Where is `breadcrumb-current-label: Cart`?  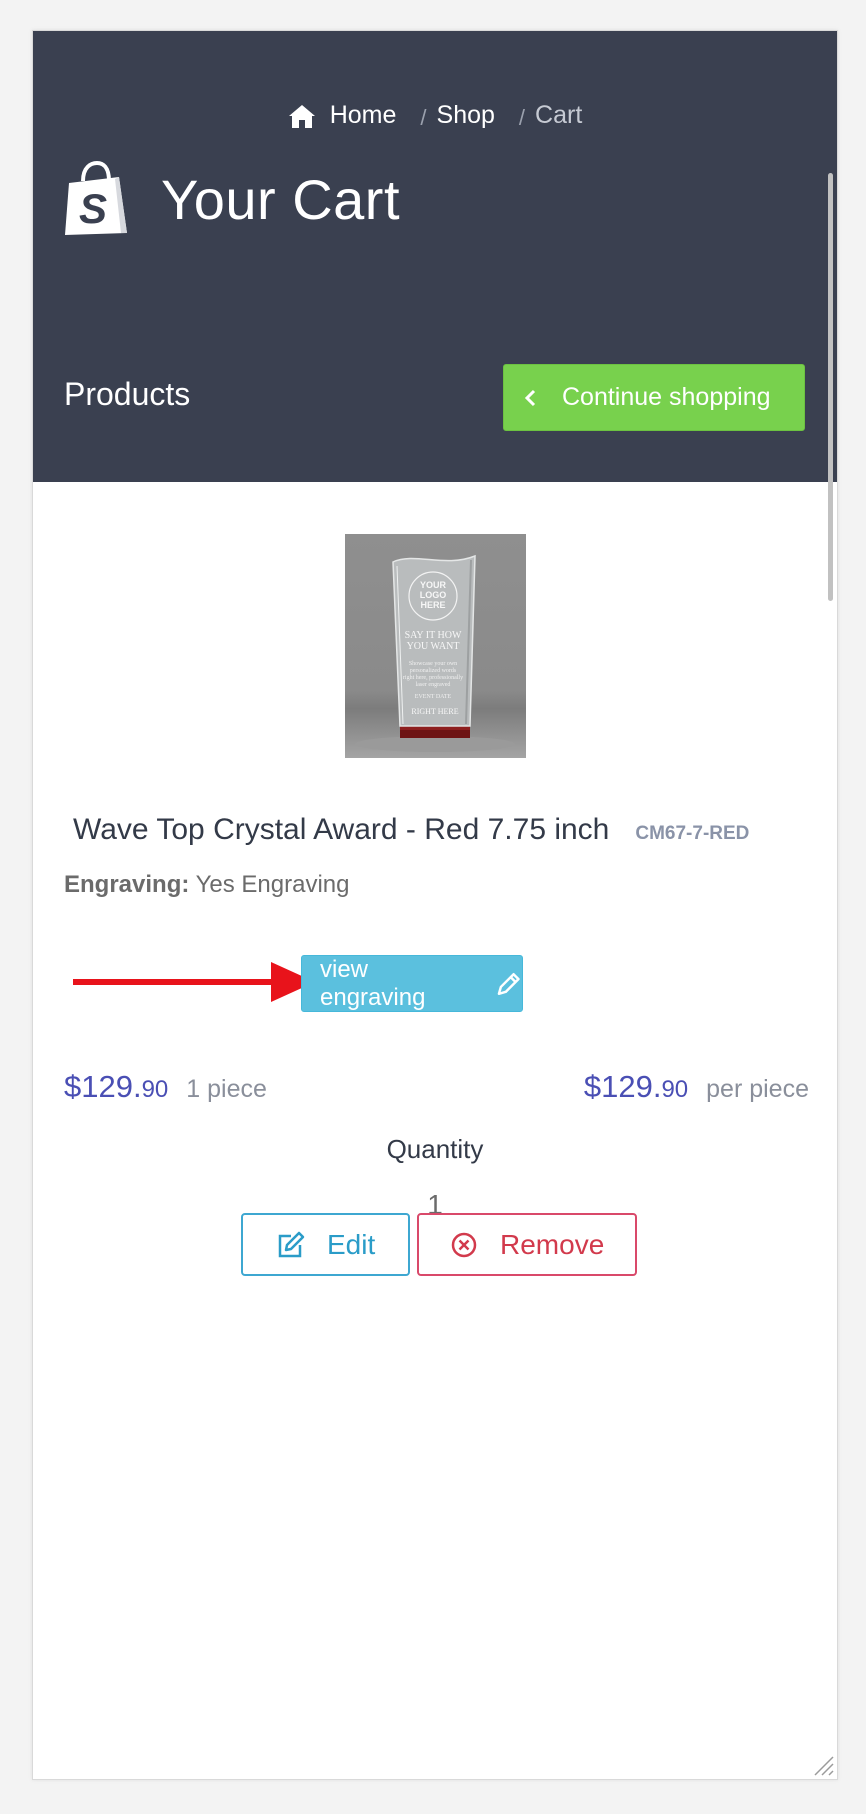
breadcrumb-current-label: Cart is located at coordinates (559, 115).